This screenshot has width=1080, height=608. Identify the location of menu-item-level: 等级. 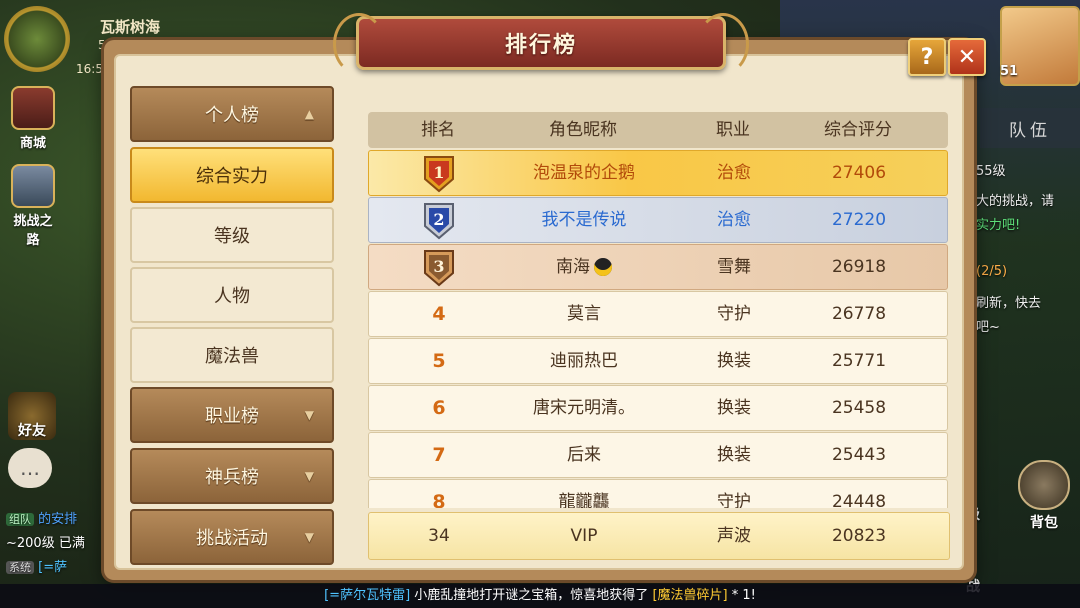
(232, 235).